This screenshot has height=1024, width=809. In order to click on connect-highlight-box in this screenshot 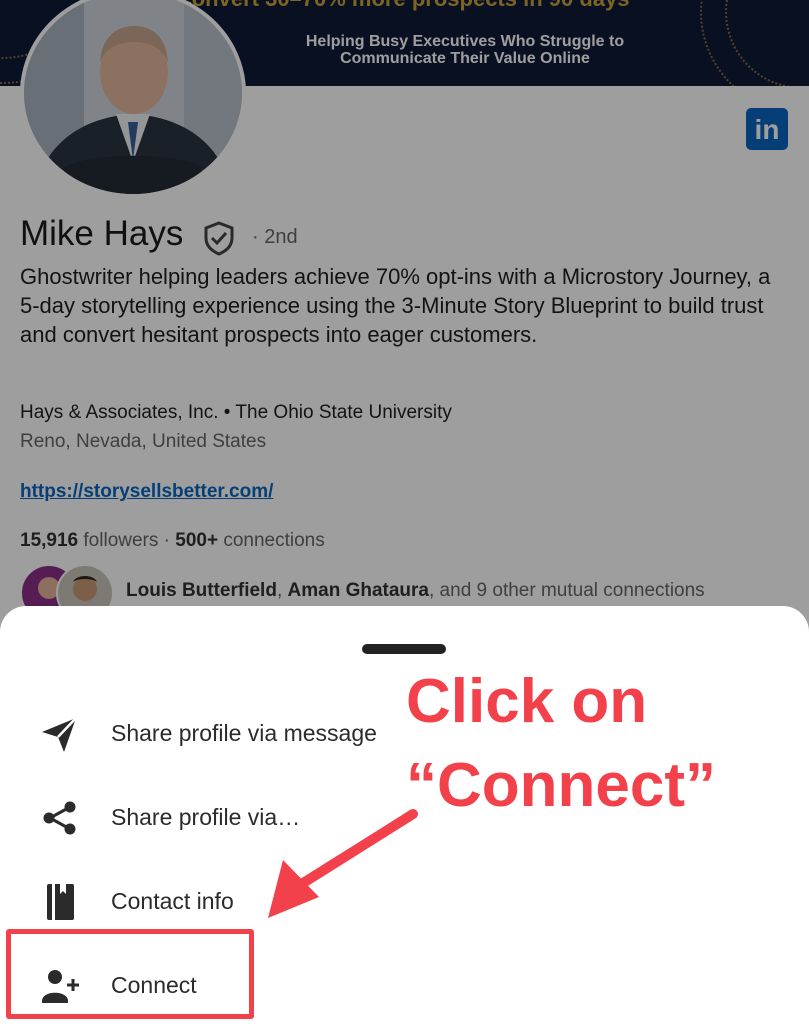, I will do `click(130, 974)`.